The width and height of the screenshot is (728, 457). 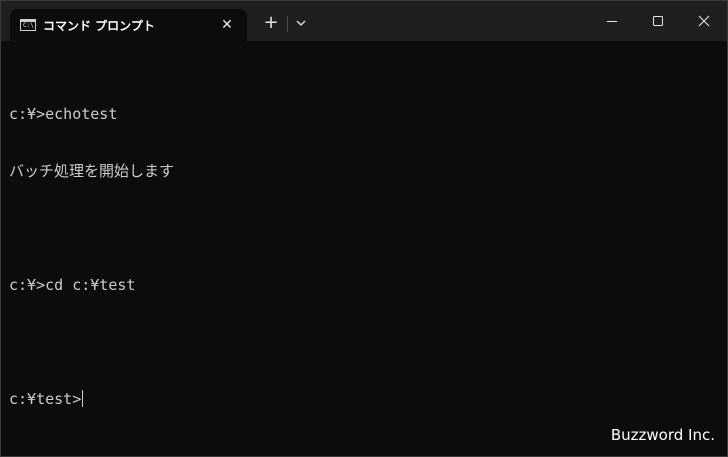 I want to click on new-tab-button: +, so click(x=271, y=23).